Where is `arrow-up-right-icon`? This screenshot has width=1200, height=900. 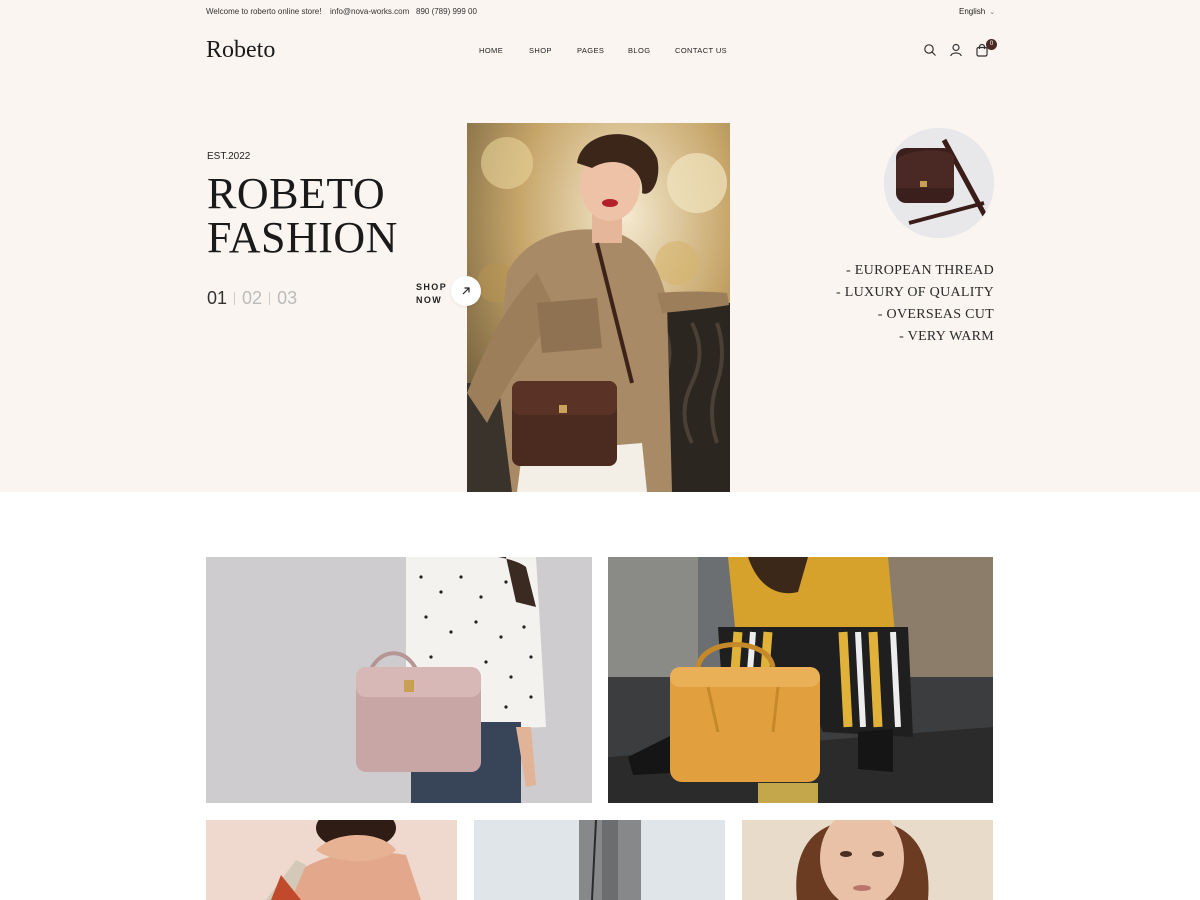
arrow-up-right-icon is located at coordinates (466, 291).